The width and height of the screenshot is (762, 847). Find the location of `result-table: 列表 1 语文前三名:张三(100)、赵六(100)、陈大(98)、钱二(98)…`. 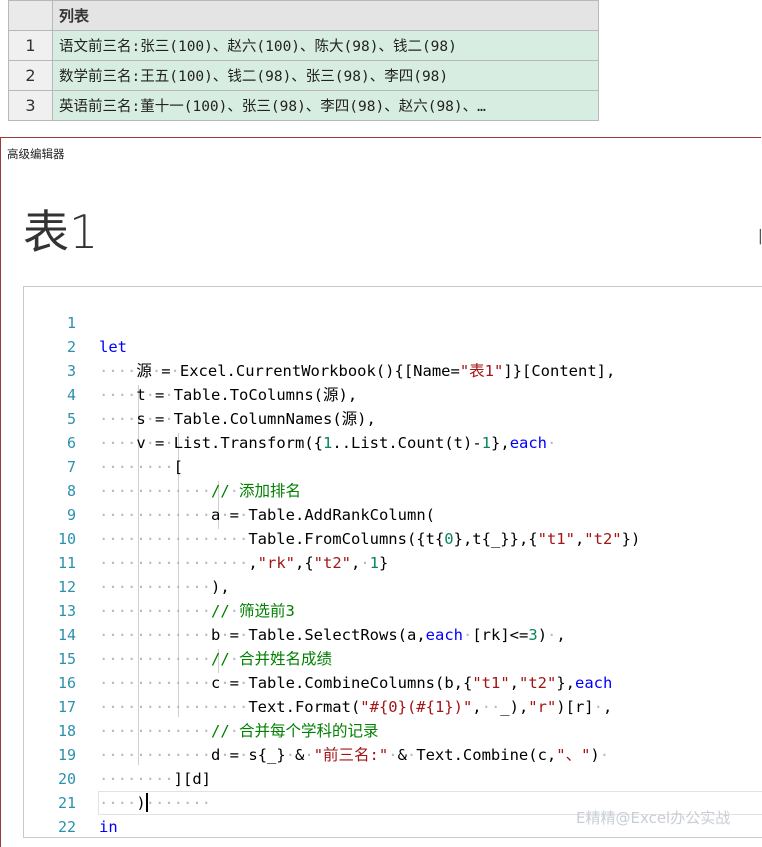

result-table: 列表 1 语文前三名:张三(100)、赵六(100)、陈大(98)、钱二(98)… is located at coordinates (303, 60).